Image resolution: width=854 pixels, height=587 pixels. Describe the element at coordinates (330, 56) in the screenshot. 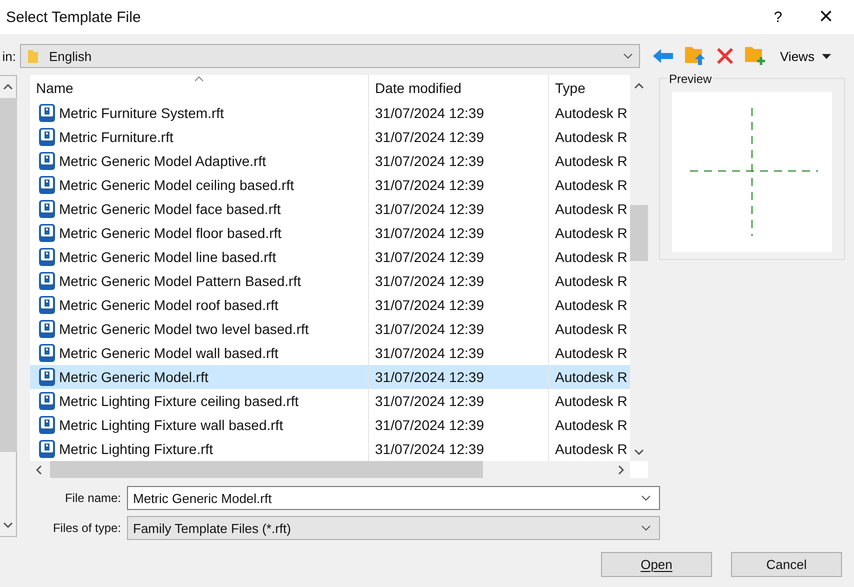

I see `look-in-dropdown: English` at that location.